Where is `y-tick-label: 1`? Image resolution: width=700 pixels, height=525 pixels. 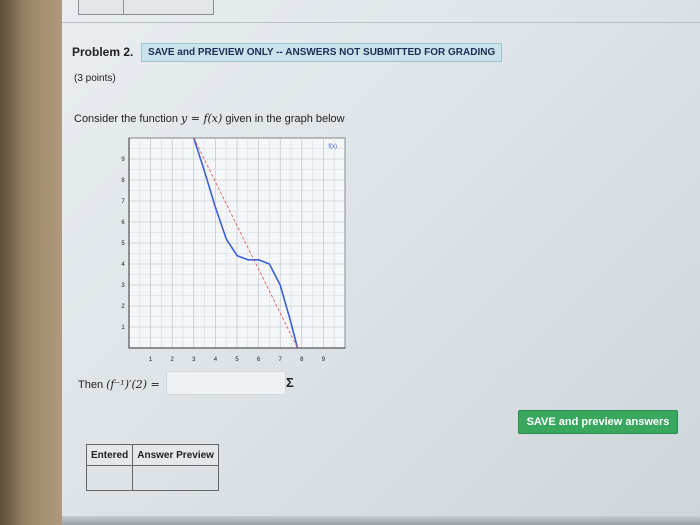 y-tick-label: 1 is located at coordinates (123, 328).